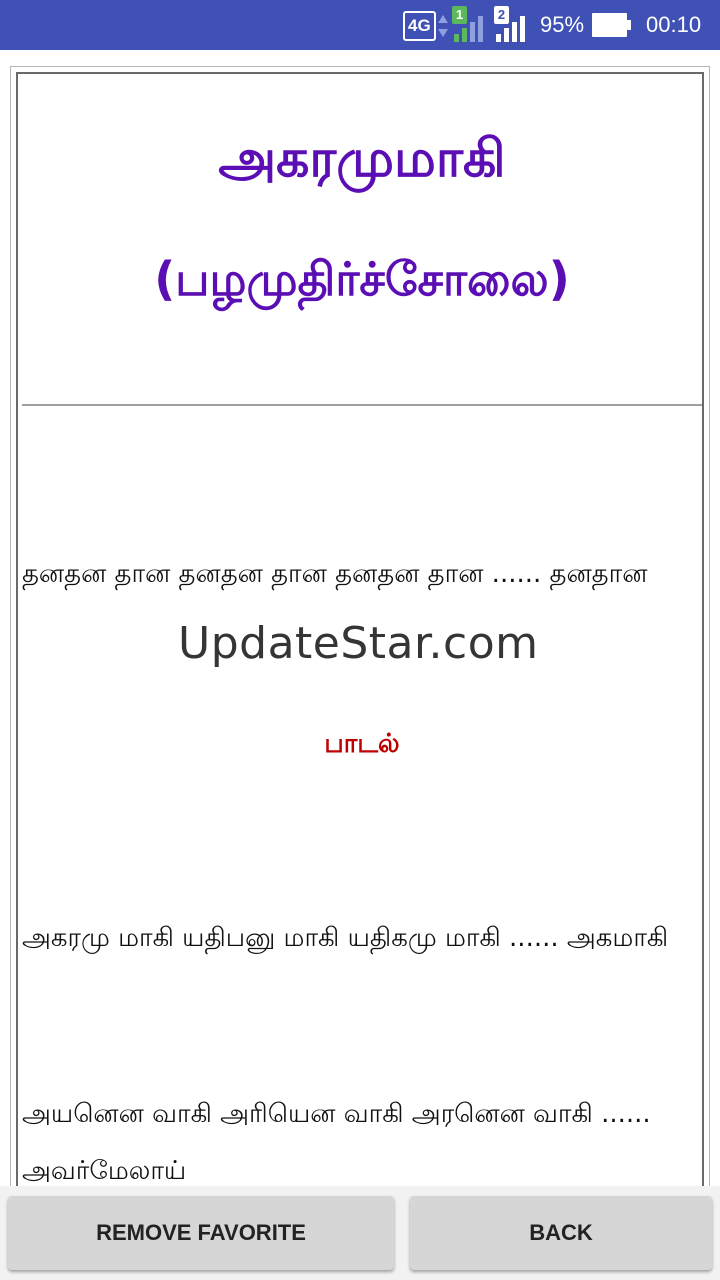 Image resolution: width=720 pixels, height=1280 pixels. What do you see at coordinates (362, 744) in the screenshot?
I see `song-heading: பாடல்` at bounding box center [362, 744].